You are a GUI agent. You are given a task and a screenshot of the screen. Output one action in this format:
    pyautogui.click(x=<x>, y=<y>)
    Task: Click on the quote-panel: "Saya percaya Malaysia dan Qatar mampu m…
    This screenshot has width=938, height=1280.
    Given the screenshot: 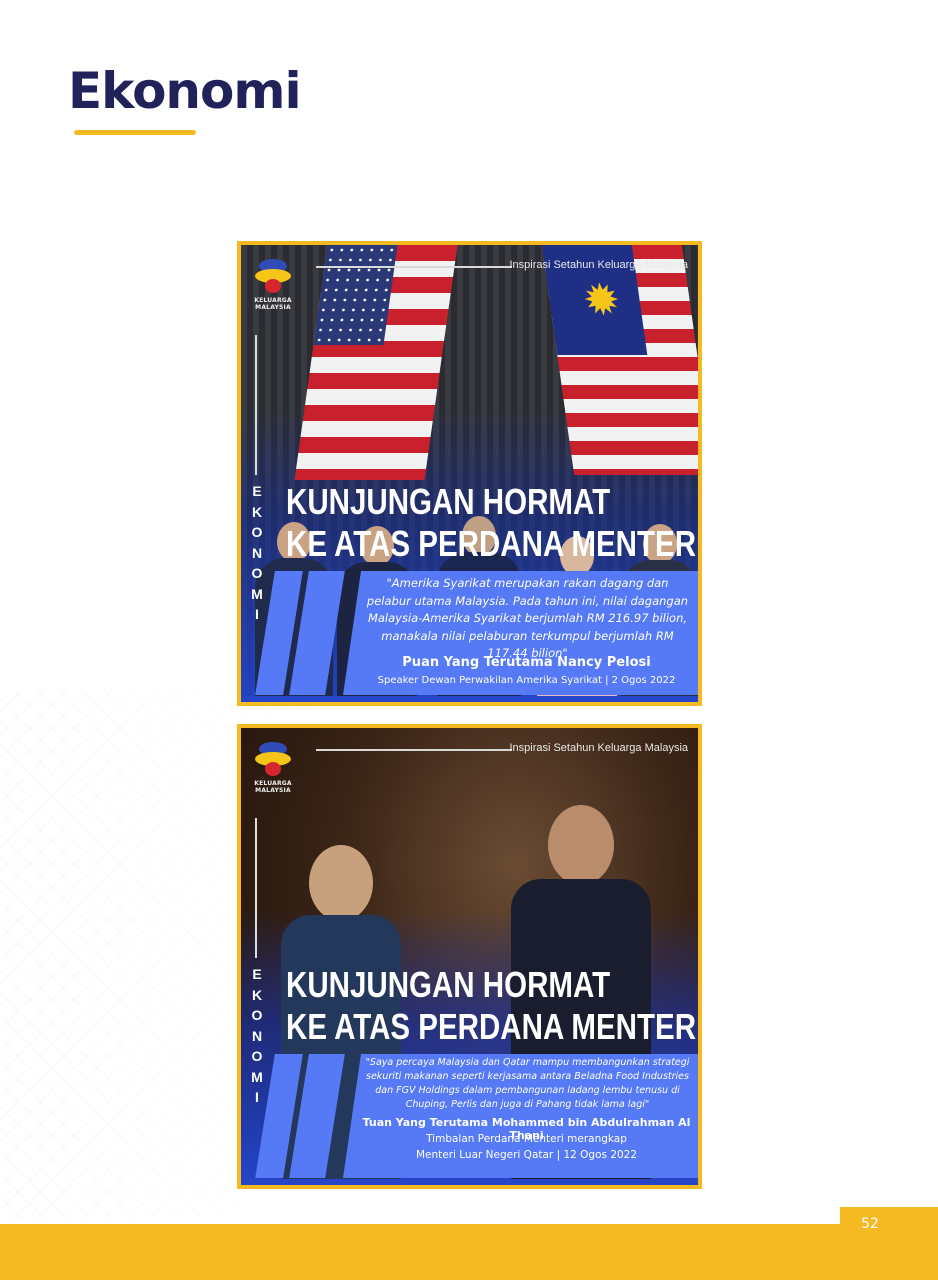 What is the action you would take?
    pyautogui.click(x=520, y=1116)
    